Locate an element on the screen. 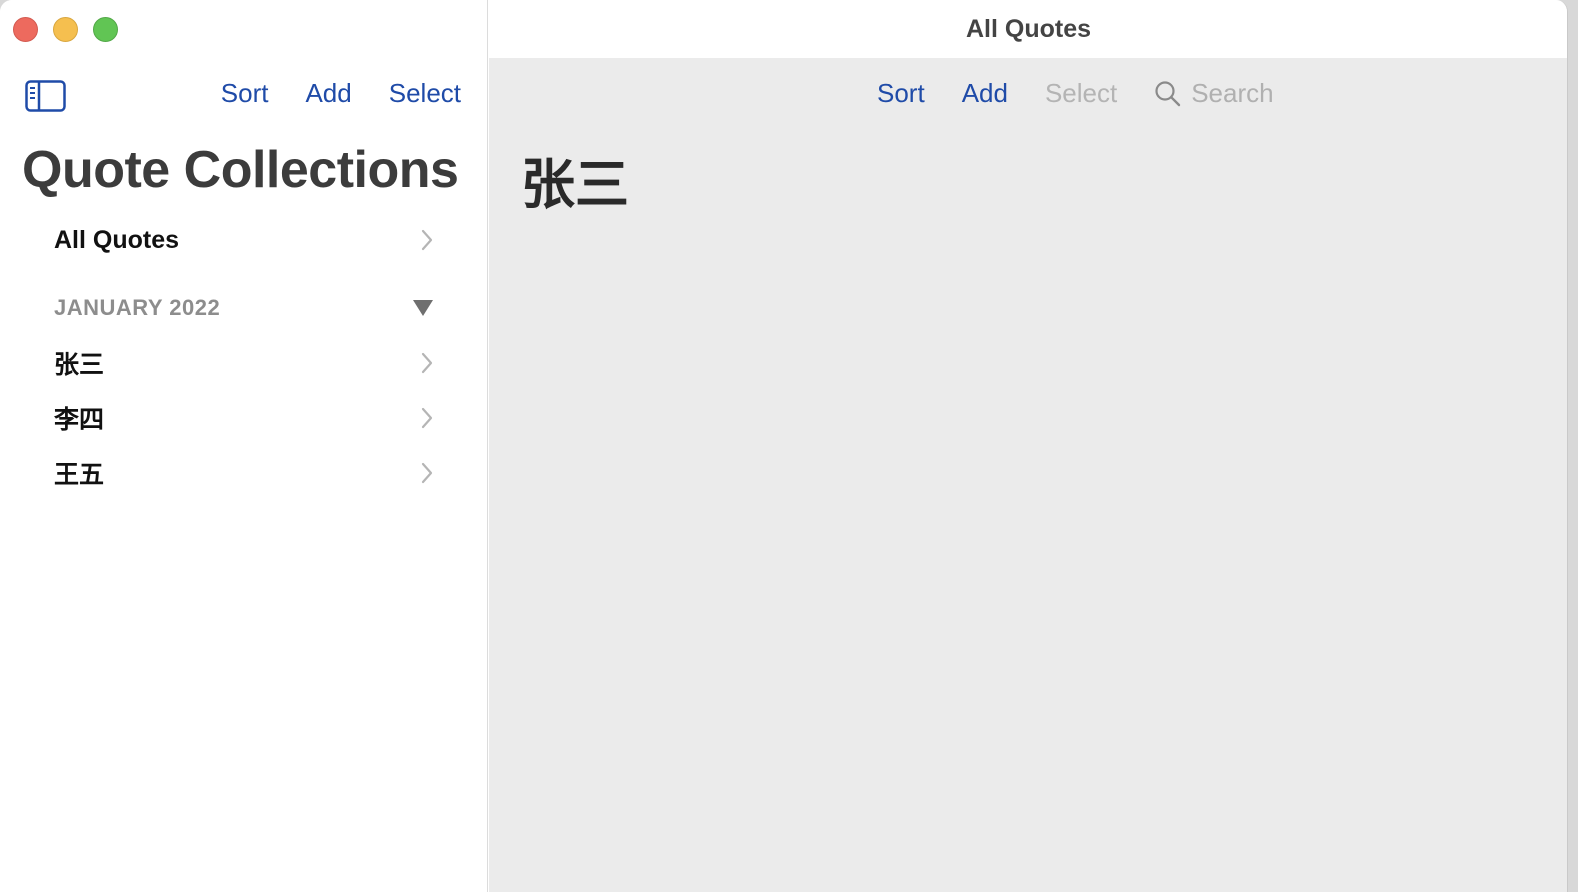 This screenshot has height=892, width=1578. sidebar-item-person-3: 王五 is located at coordinates (244, 473).